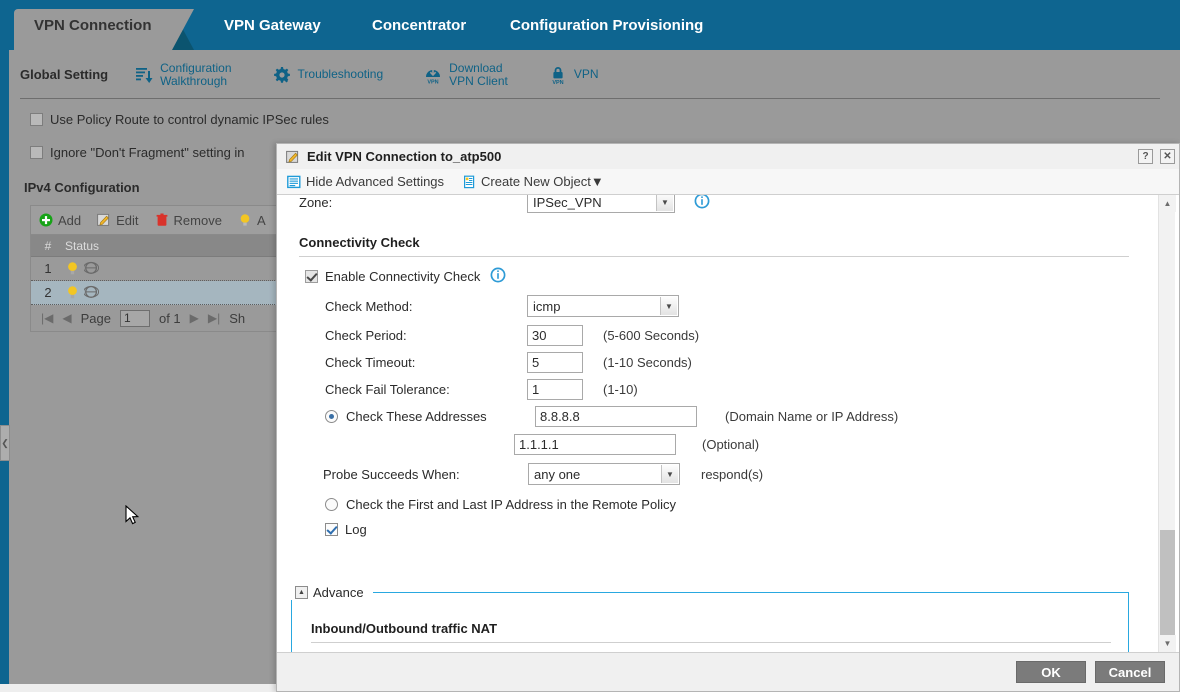 The width and height of the screenshot is (1180, 692). I want to click on ok-button: OK, so click(1051, 672).